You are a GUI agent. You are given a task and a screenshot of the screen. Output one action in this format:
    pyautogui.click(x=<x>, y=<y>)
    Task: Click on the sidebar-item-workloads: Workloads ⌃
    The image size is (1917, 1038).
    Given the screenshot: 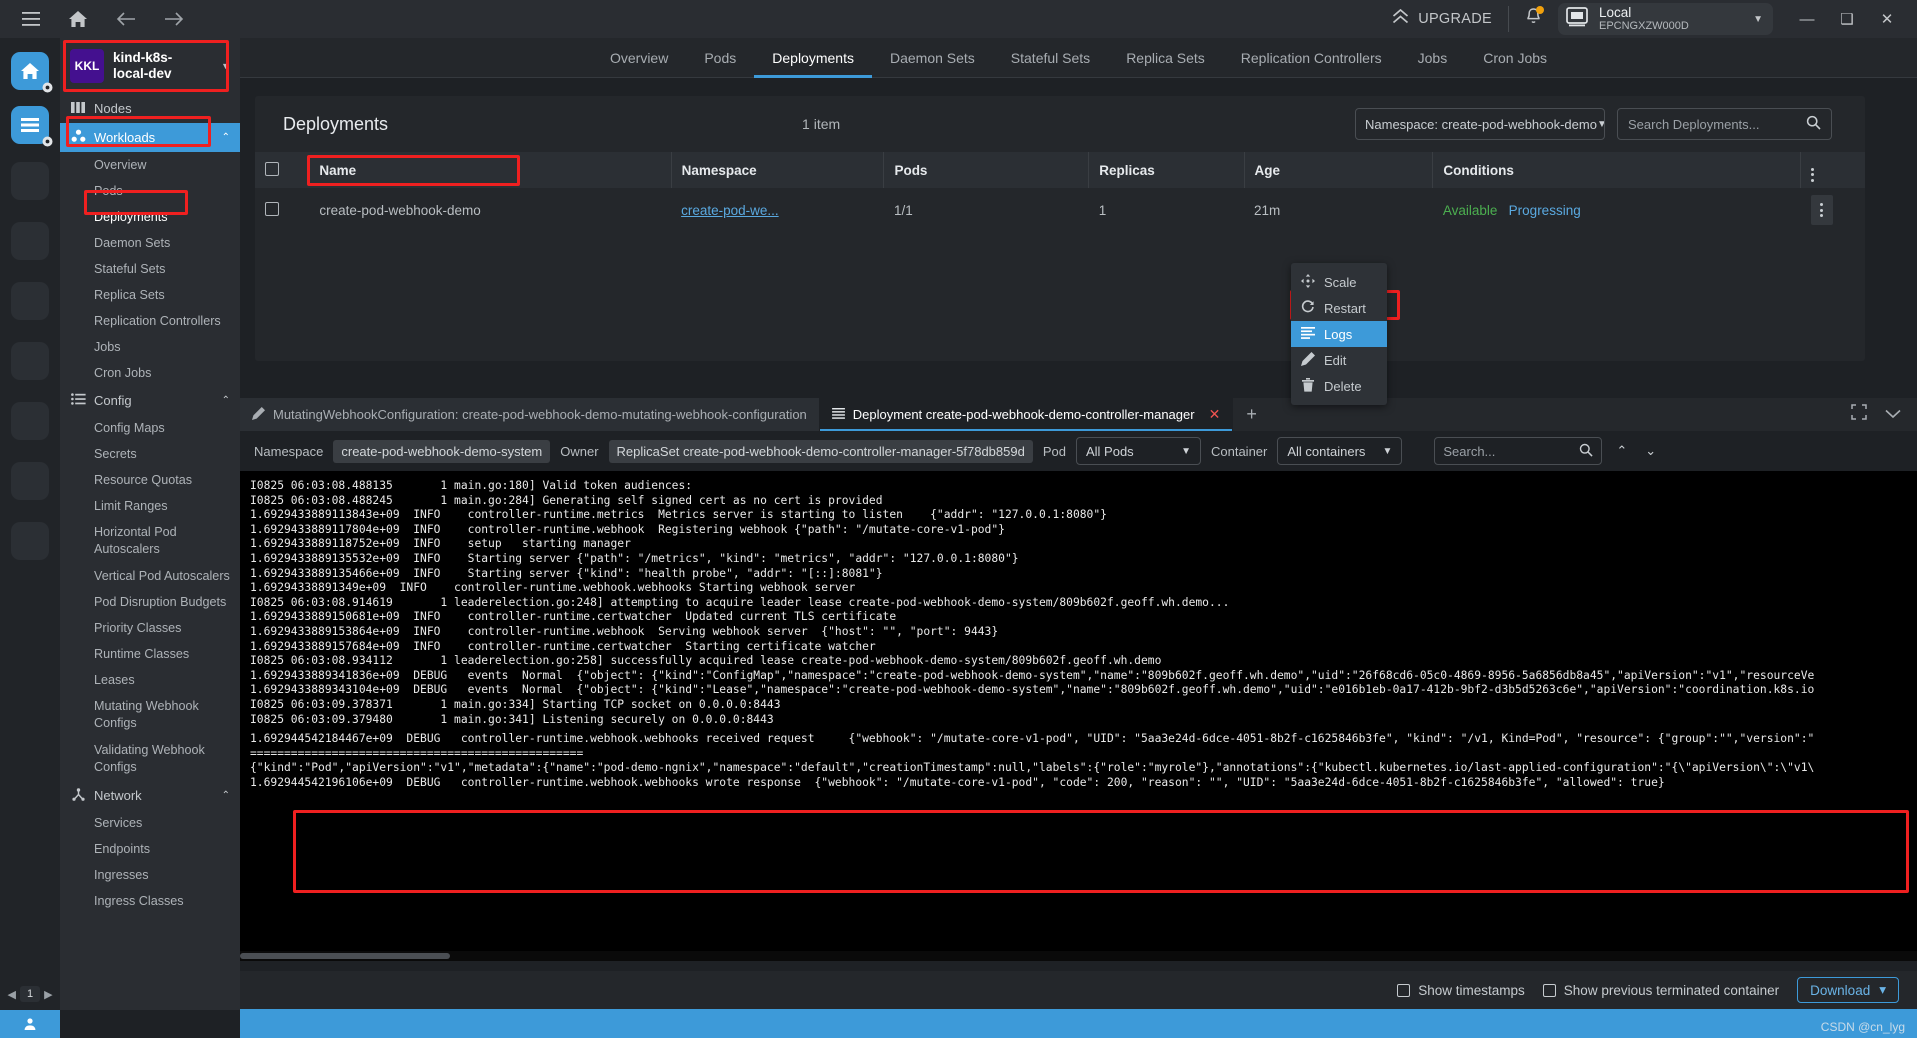 What is the action you would take?
    pyautogui.click(x=150, y=137)
    